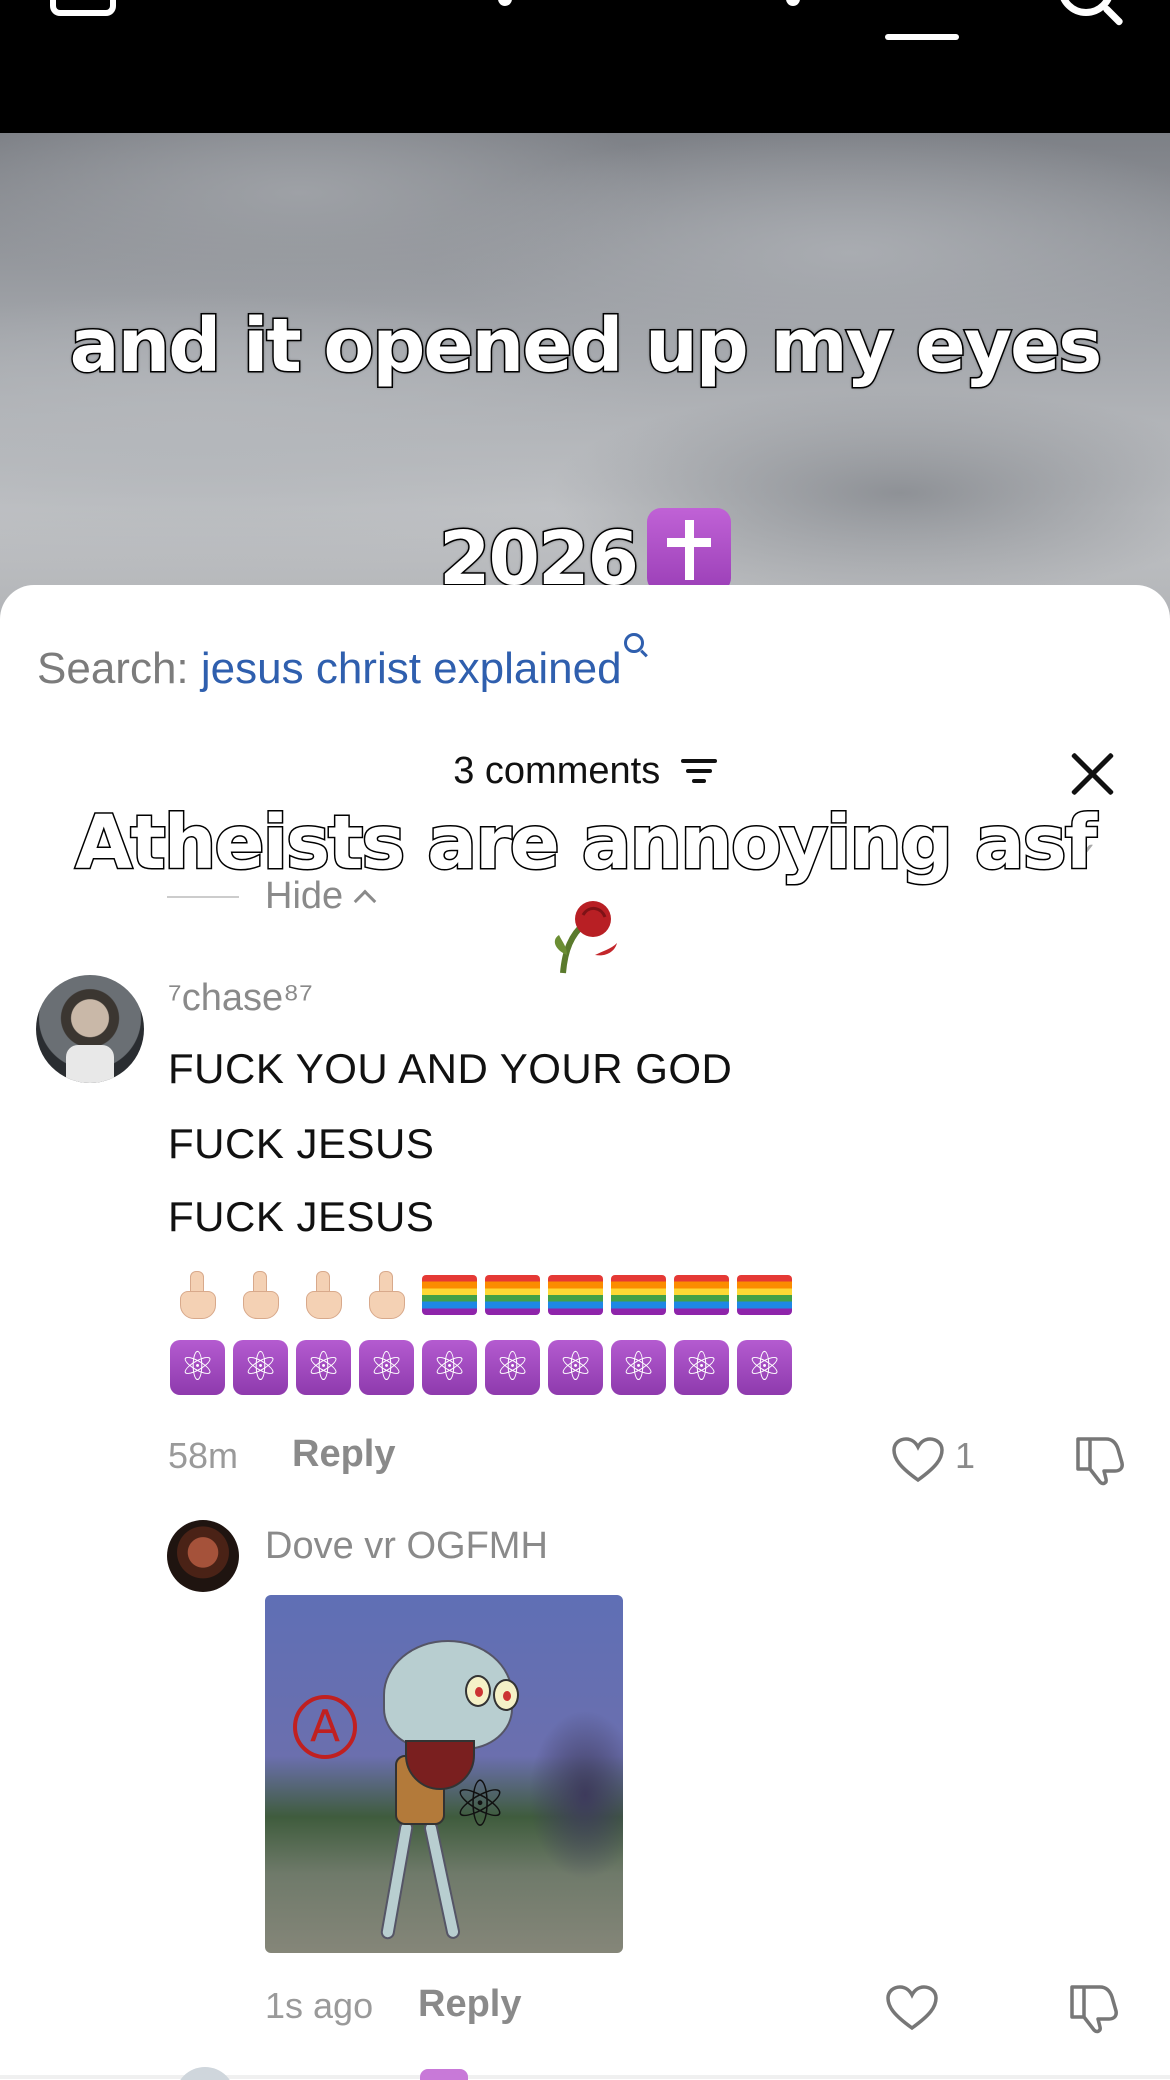 The width and height of the screenshot is (1170, 2080). What do you see at coordinates (113, 668) in the screenshot?
I see `search-label: Search:` at bounding box center [113, 668].